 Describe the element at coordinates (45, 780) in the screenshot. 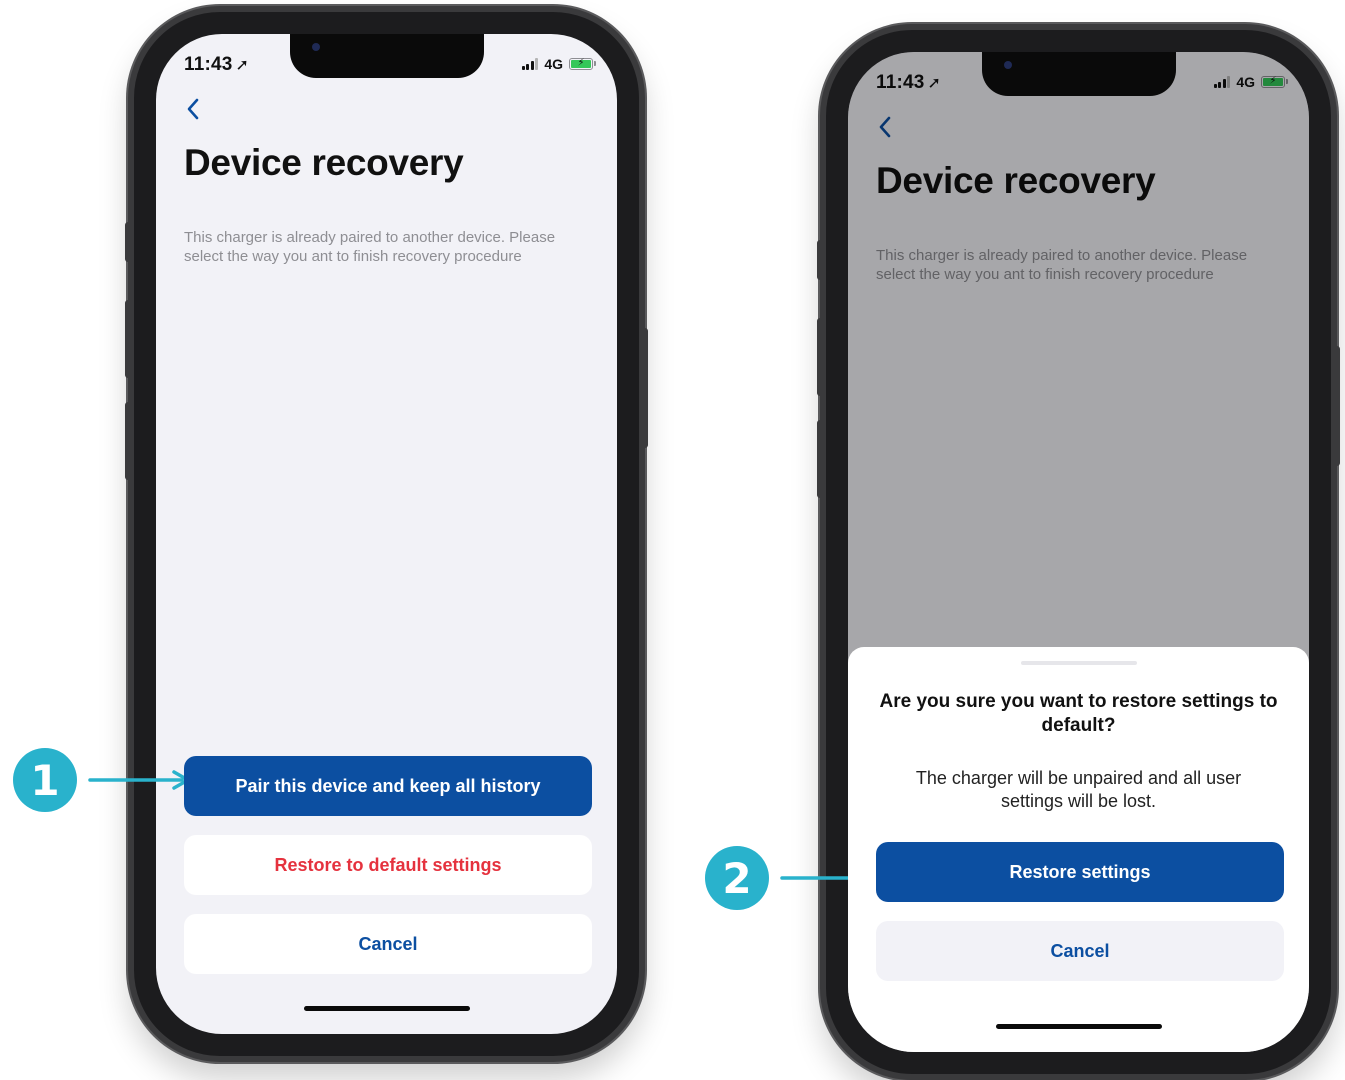

I see `step-1-badge: 1` at that location.